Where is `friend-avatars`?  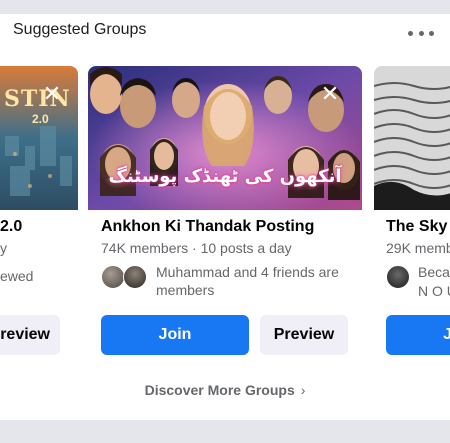
friend-avatars is located at coordinates (125, 277).